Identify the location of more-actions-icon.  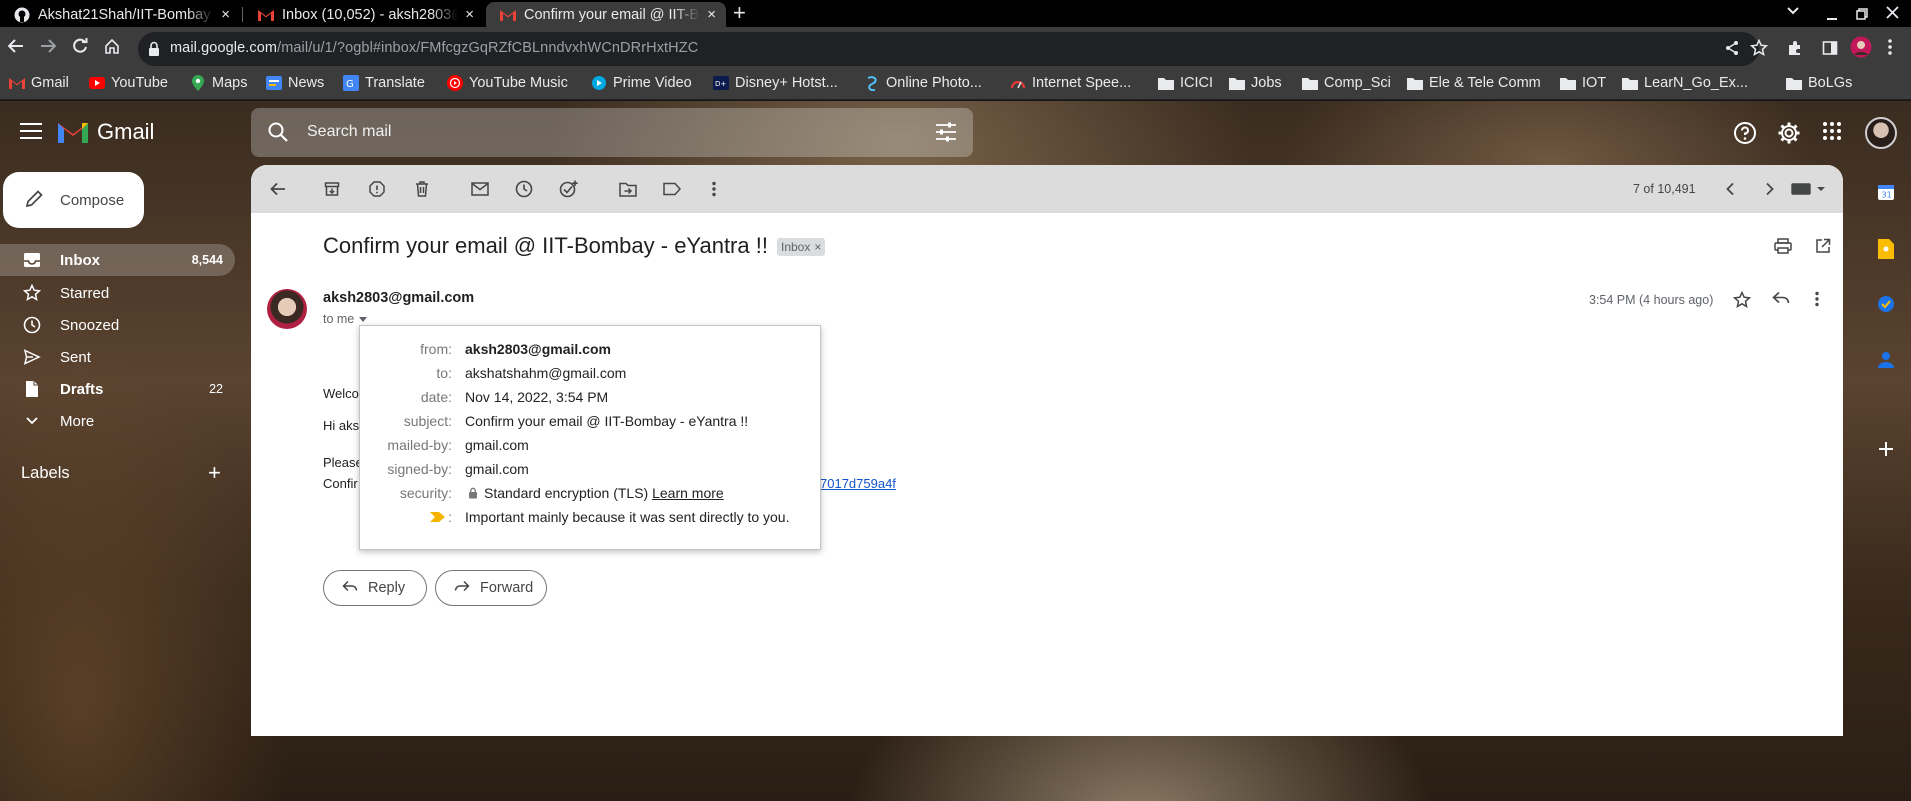
(714, 189).